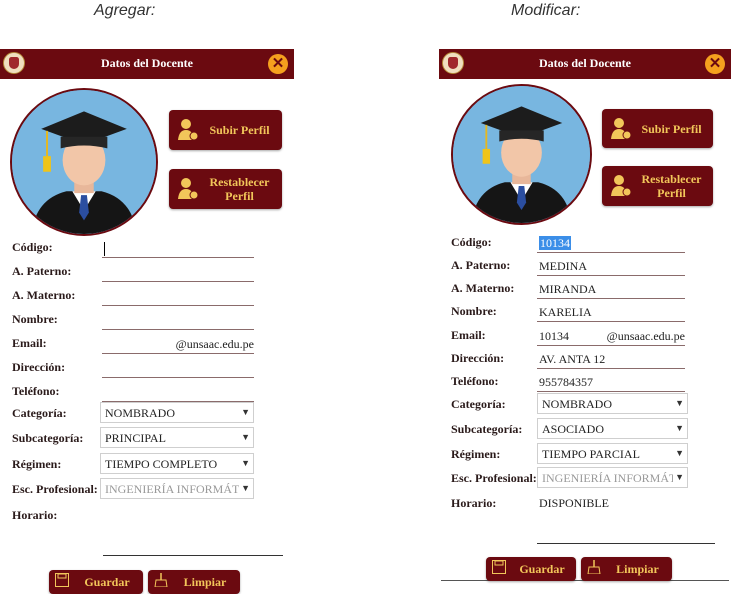 The image size is (731, 594). What do you see at coordinates (611, 381) in the screenshot?
I see `telefono-input: 955784357` at bounding box center [611, 381].